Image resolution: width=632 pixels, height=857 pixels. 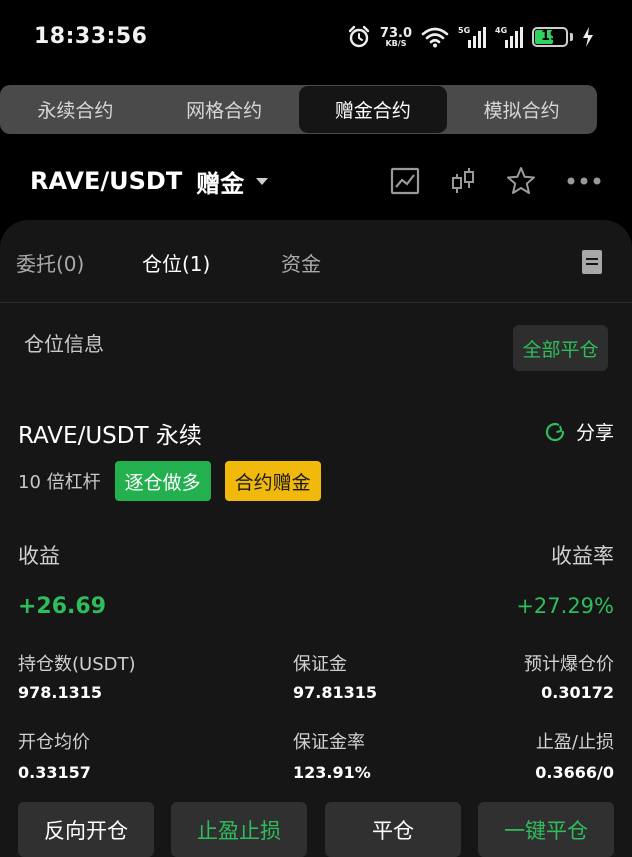 I want to click on pnl-label: 收益, so click(x=39, y=556).